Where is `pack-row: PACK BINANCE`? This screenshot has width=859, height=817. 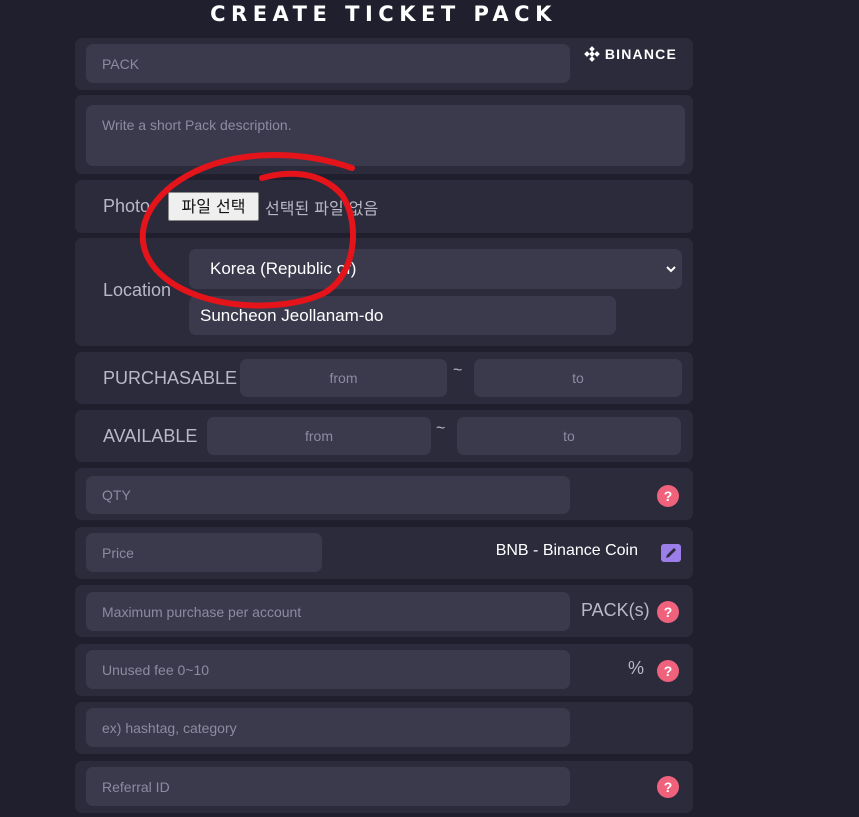
pack-row: PACK BINANCE is located at coordinates (384, 64).